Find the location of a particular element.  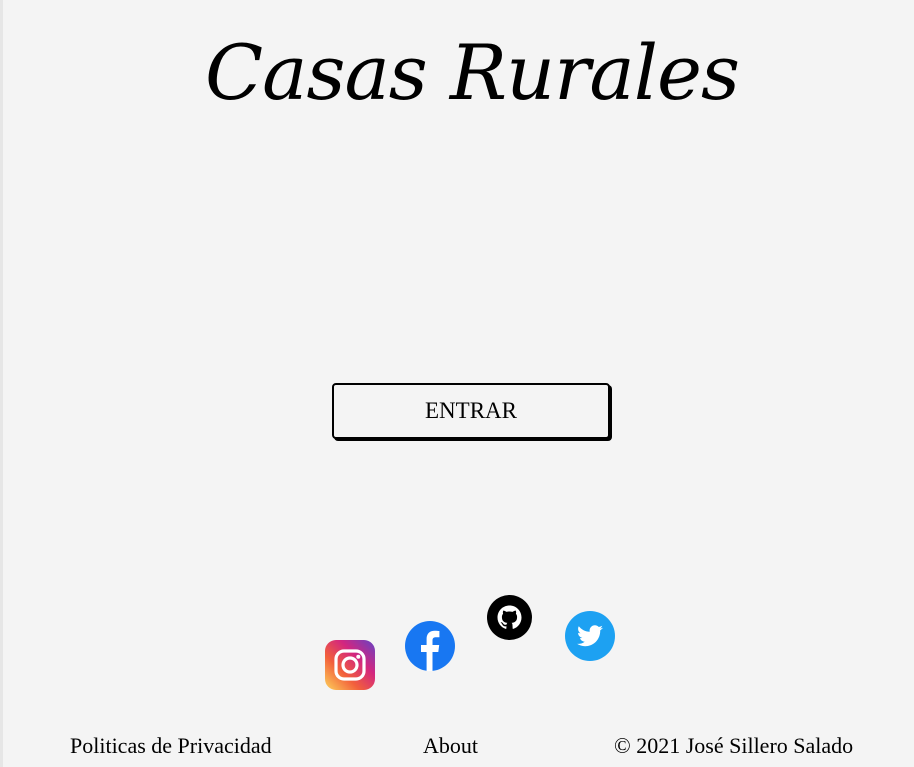

twitter-link is located at coordinates (590, 636).